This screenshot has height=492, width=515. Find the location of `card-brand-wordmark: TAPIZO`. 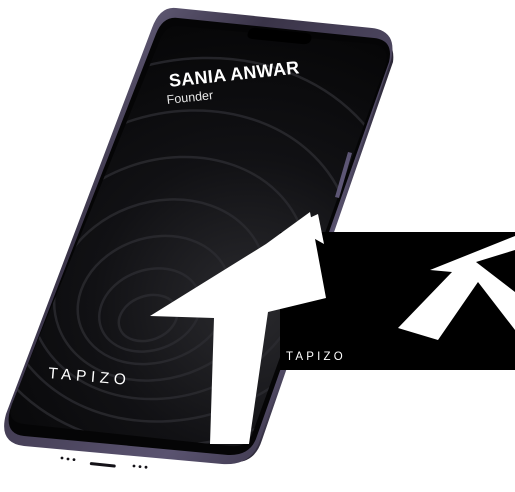

card-brand-wordmark: TAPIZO is located at coordinates (316, 357).